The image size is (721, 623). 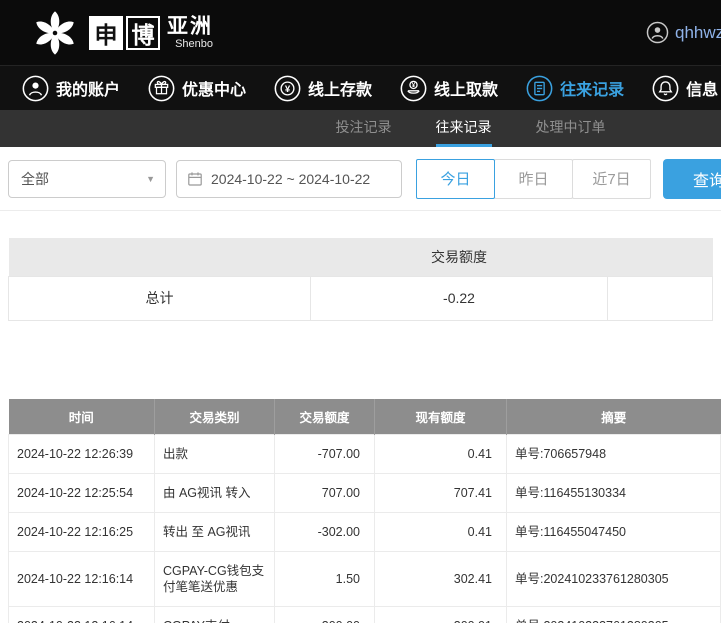 I want to click on cell-amount: 707.00, so click(x=324, y=493).